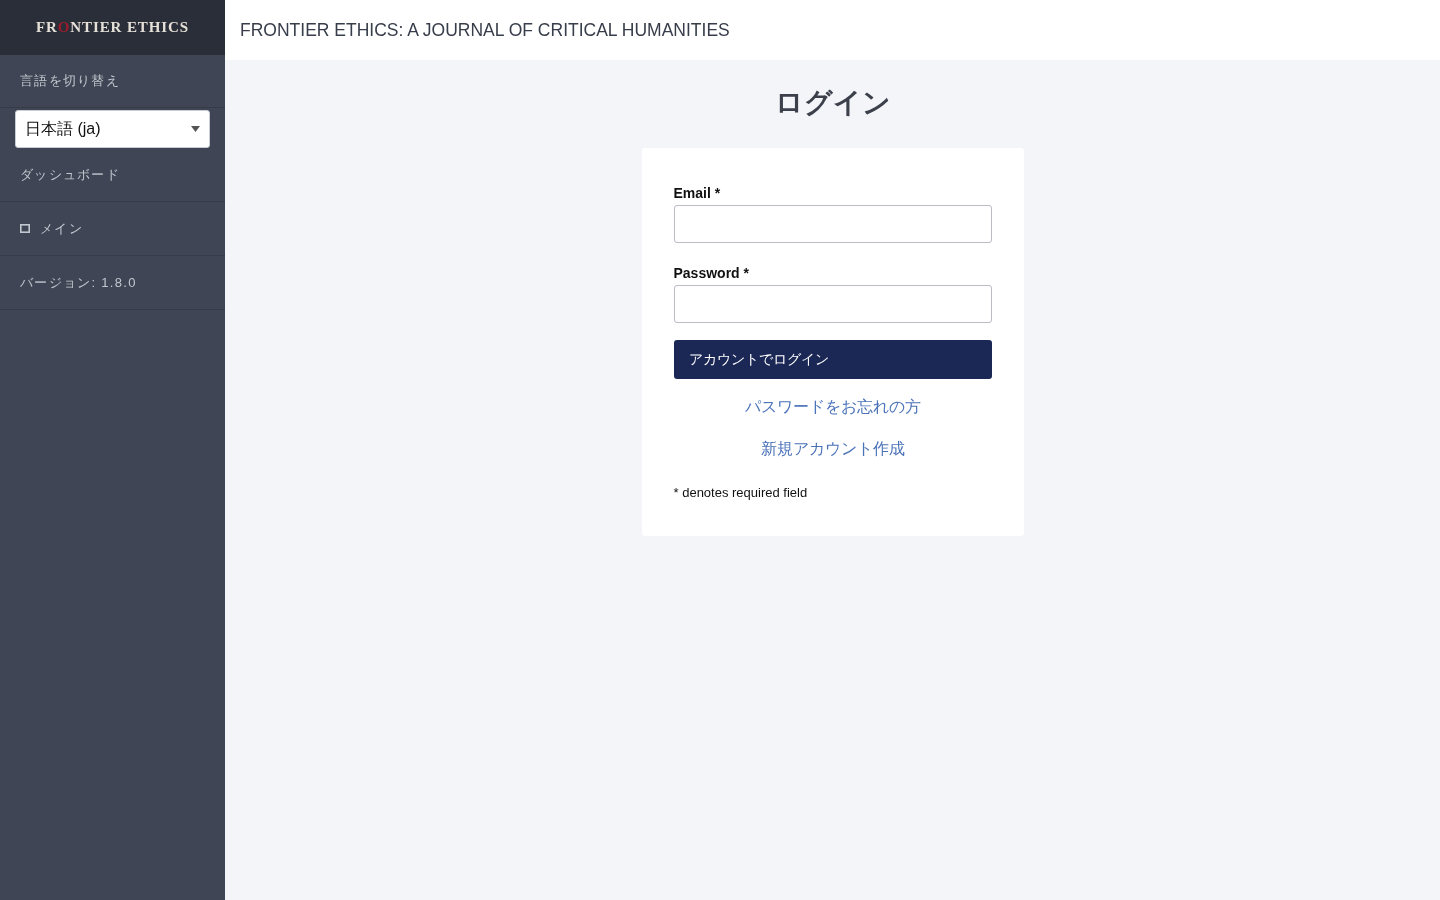  What do you see at coordinates (711, 273) in the screenshot?
I see `field-label: Password *` at bounding box center [711, 273].